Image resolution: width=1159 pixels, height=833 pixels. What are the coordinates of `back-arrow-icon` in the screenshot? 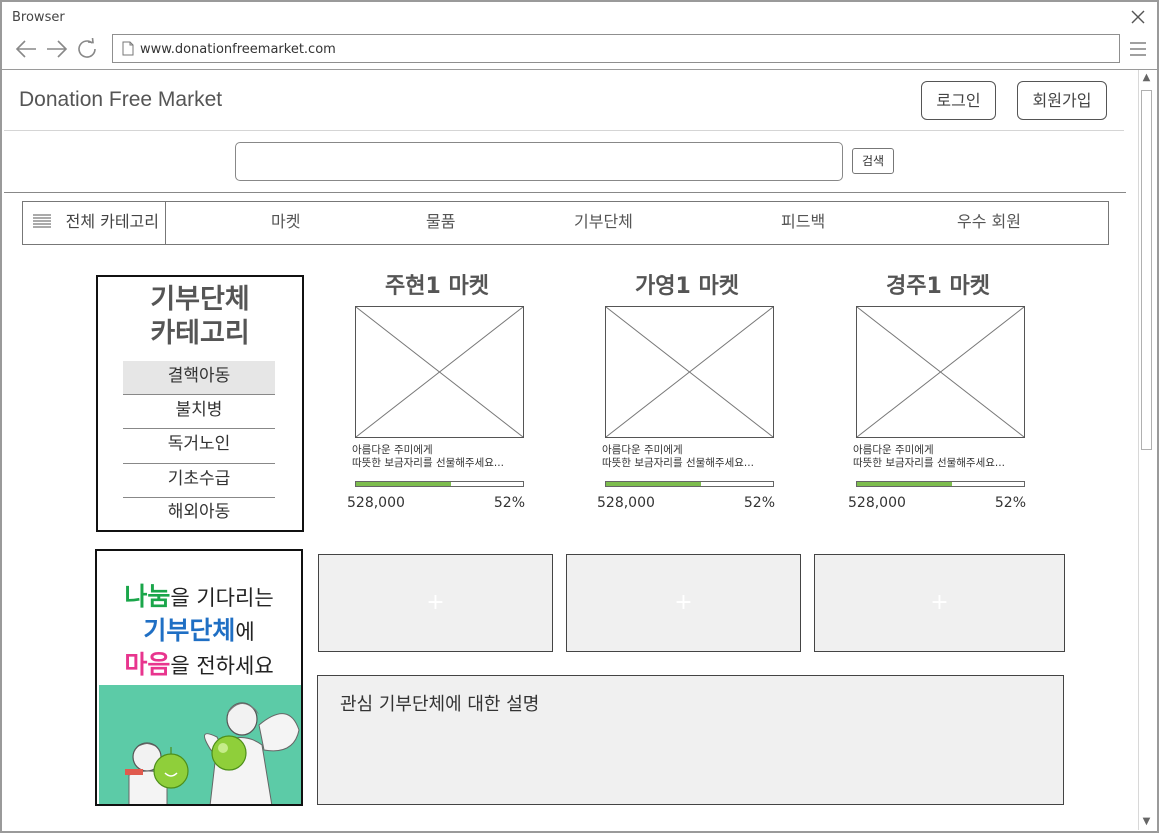 It's located at (26, 49).